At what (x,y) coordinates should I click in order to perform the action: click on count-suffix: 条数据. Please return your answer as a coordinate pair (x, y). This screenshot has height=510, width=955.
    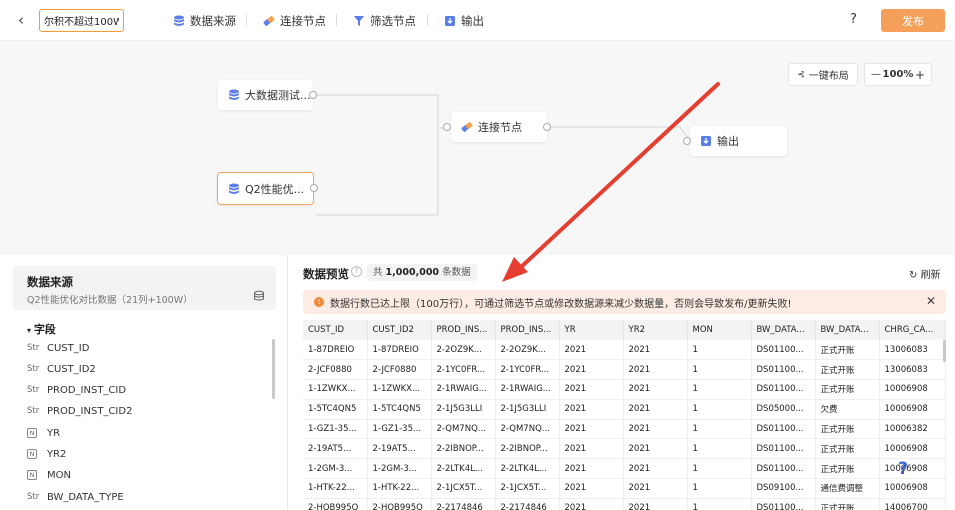
    Looking at the image, I should click on (456, 272).